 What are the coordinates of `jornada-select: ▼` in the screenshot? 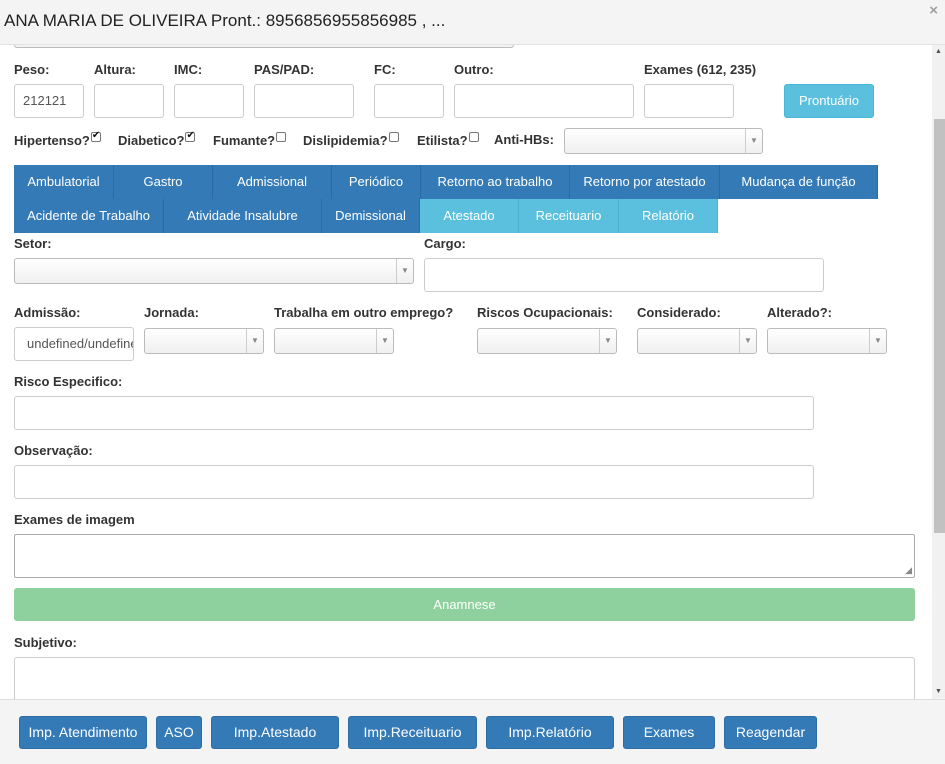 It's located at (204, 341).